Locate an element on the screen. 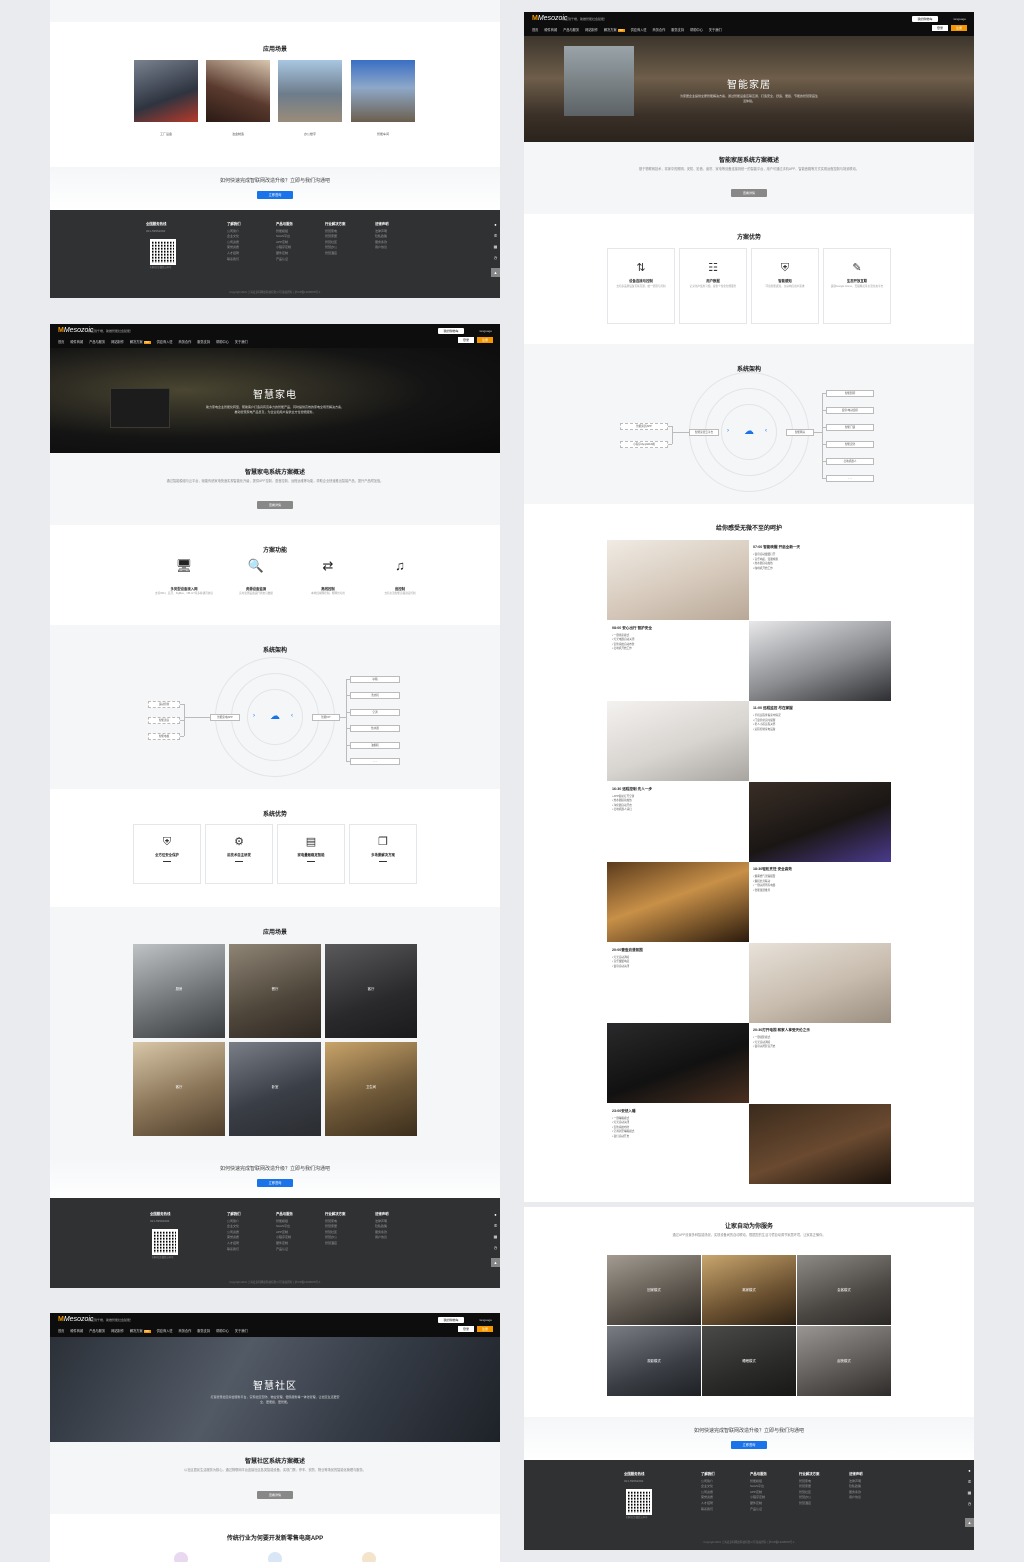 The width and height of the screenshot is (1024, 1562). scene-image-workshop is located at coordinates (383, 91).